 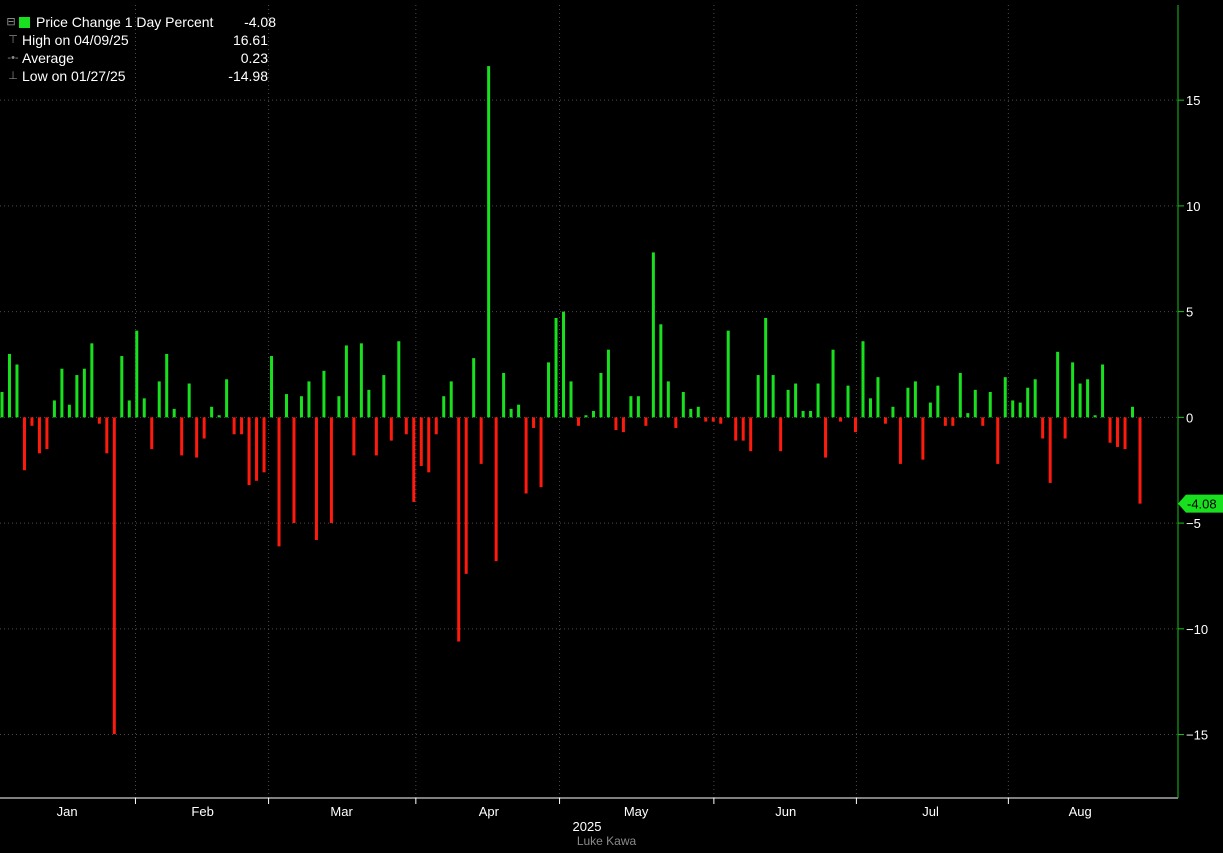 I want to click on legend-low-label: Low on 01/27/25, so click(x=74, y=76).